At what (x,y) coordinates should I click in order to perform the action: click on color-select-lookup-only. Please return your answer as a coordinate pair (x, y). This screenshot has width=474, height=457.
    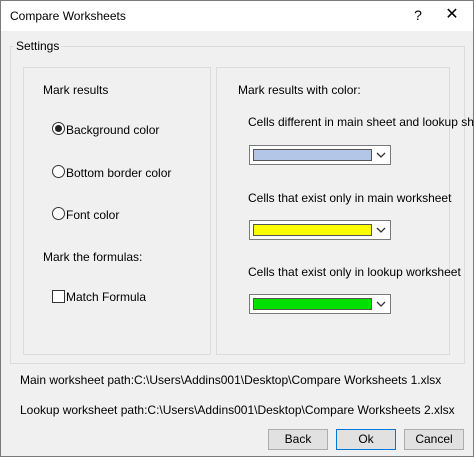
    Looking at the image, I should click on (320, 304).